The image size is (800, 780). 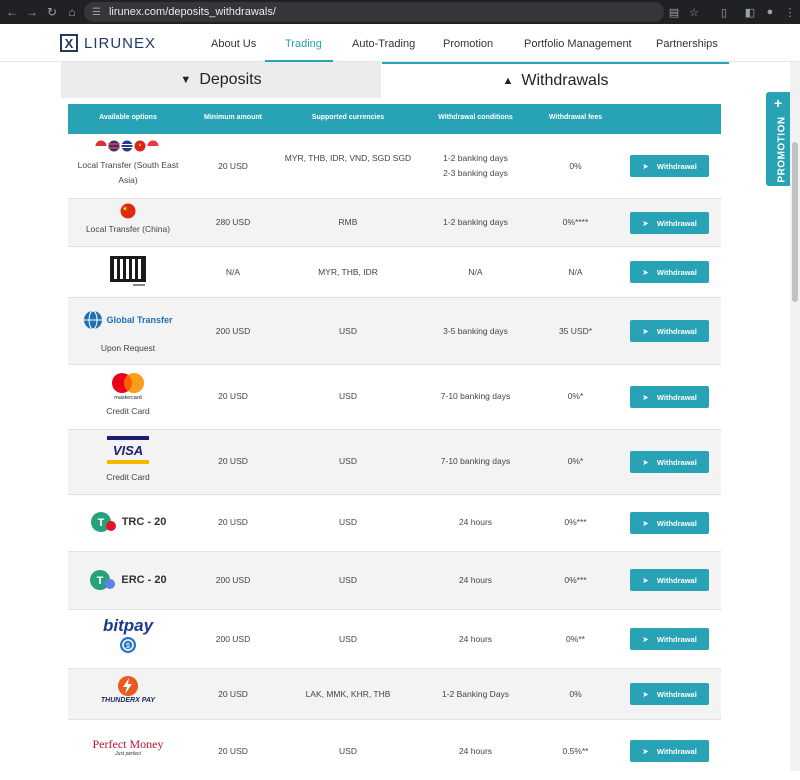 I want to click on visa-icon: VISA, so click(x=128, y=450).